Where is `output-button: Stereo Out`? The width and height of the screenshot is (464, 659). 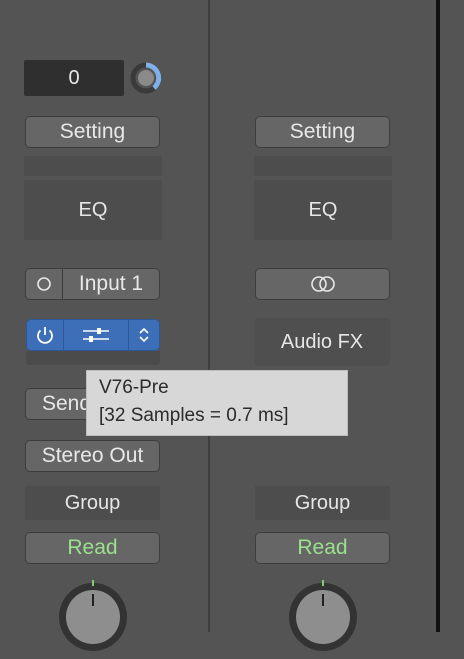 output-button: Stereo Out is located at coordinates (92, 456).